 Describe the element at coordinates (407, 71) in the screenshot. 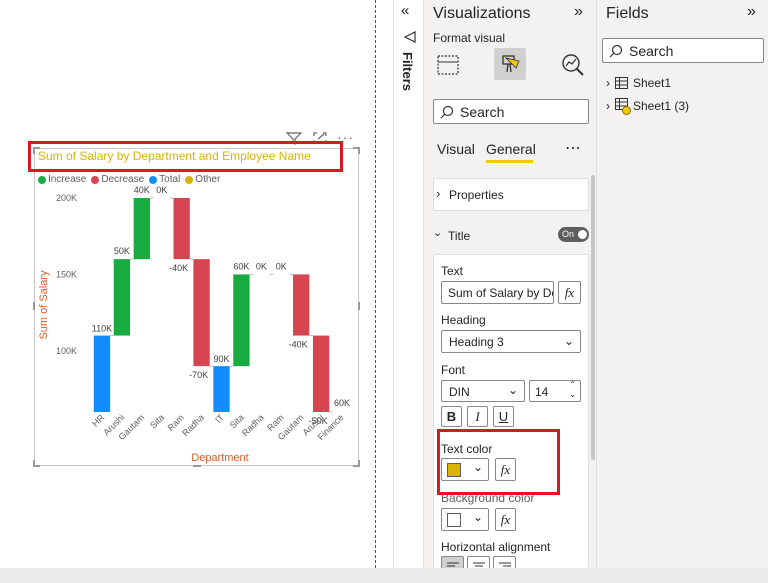

I see `filters-label: Filters` at that location.